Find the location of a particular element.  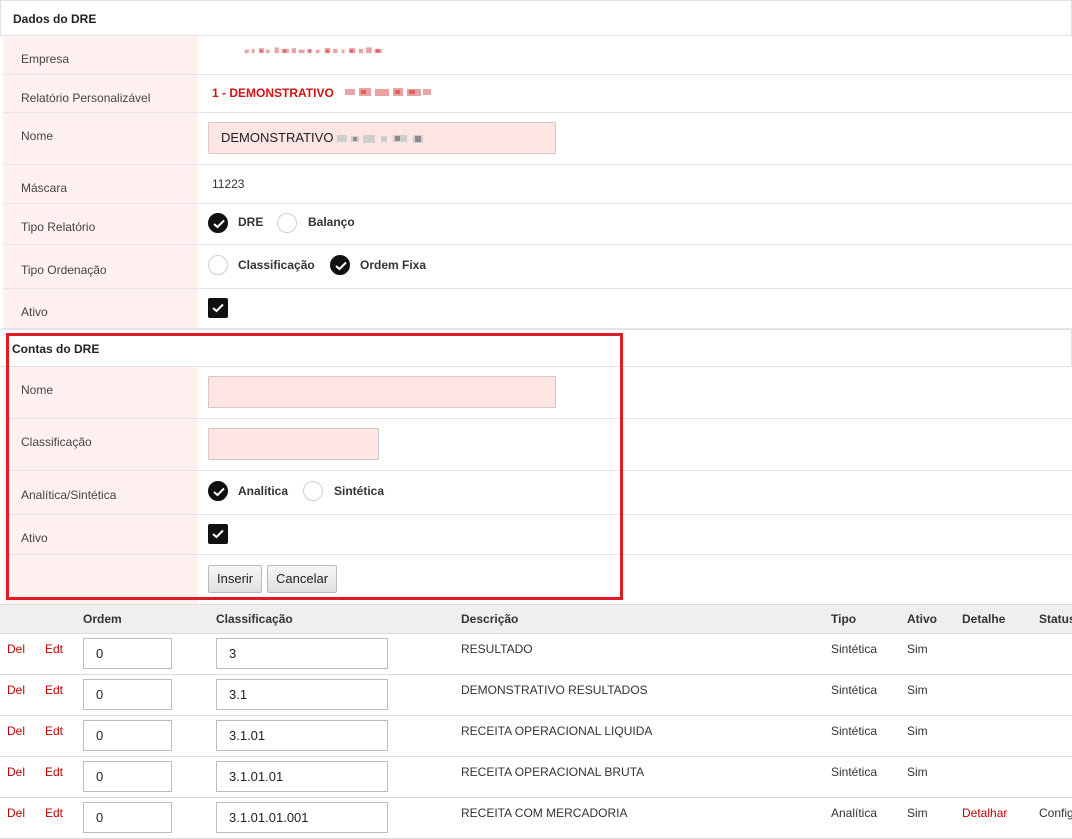

row-conta-nome: Nome is located at coordinates (537, 393).